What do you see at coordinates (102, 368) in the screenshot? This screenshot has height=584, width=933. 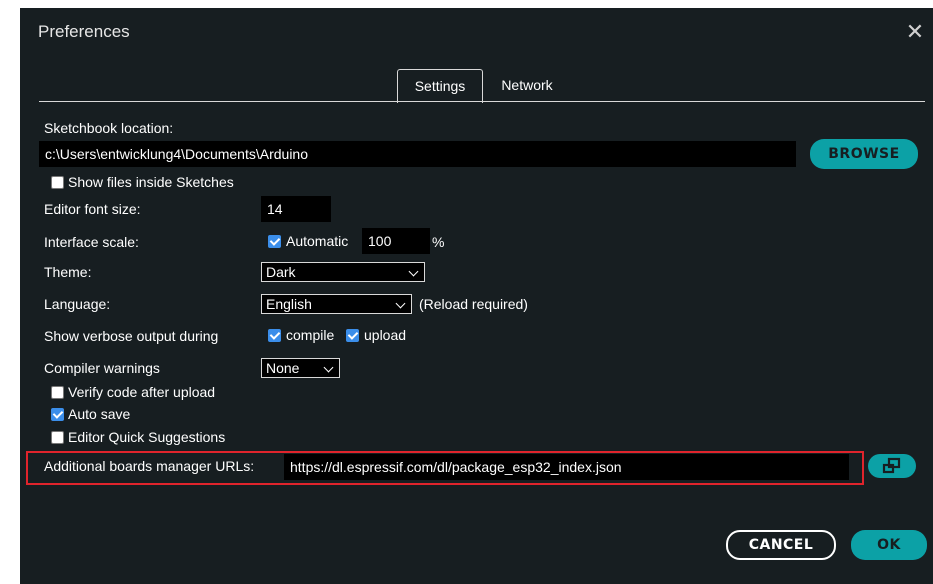 I see `compiler-warnings-label: Compiler warnings` at bounding box center [102, 368].